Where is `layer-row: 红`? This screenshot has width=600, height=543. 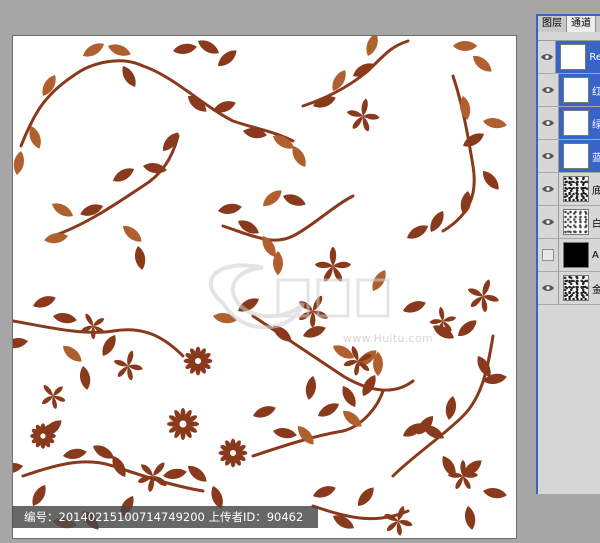 layer-row: 红 is located at coordinates (569, 90).